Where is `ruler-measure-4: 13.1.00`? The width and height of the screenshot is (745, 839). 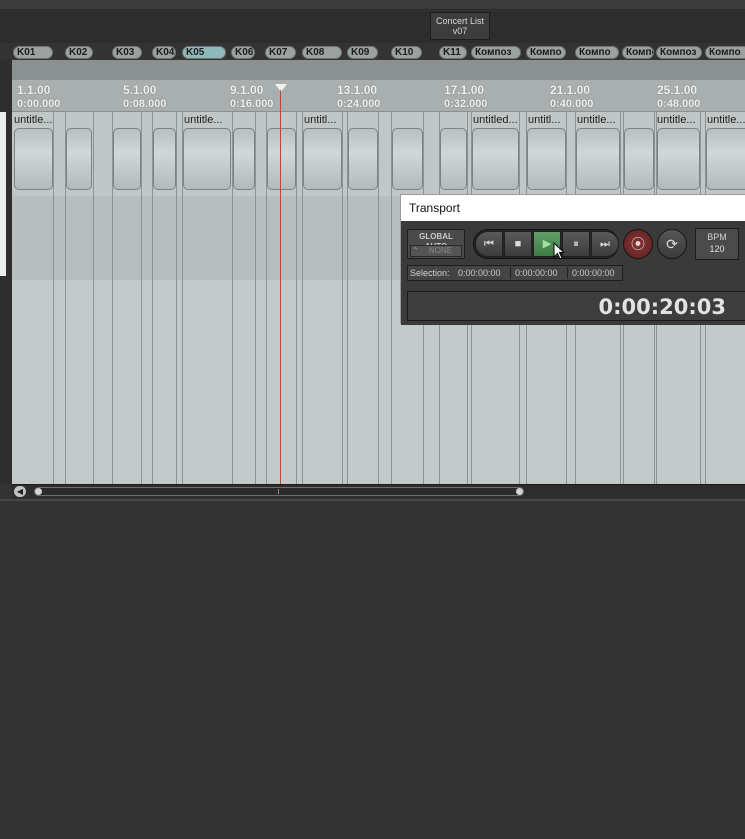
ruler-measure-4: 13.1.00 is located at coordinates (357, 90).